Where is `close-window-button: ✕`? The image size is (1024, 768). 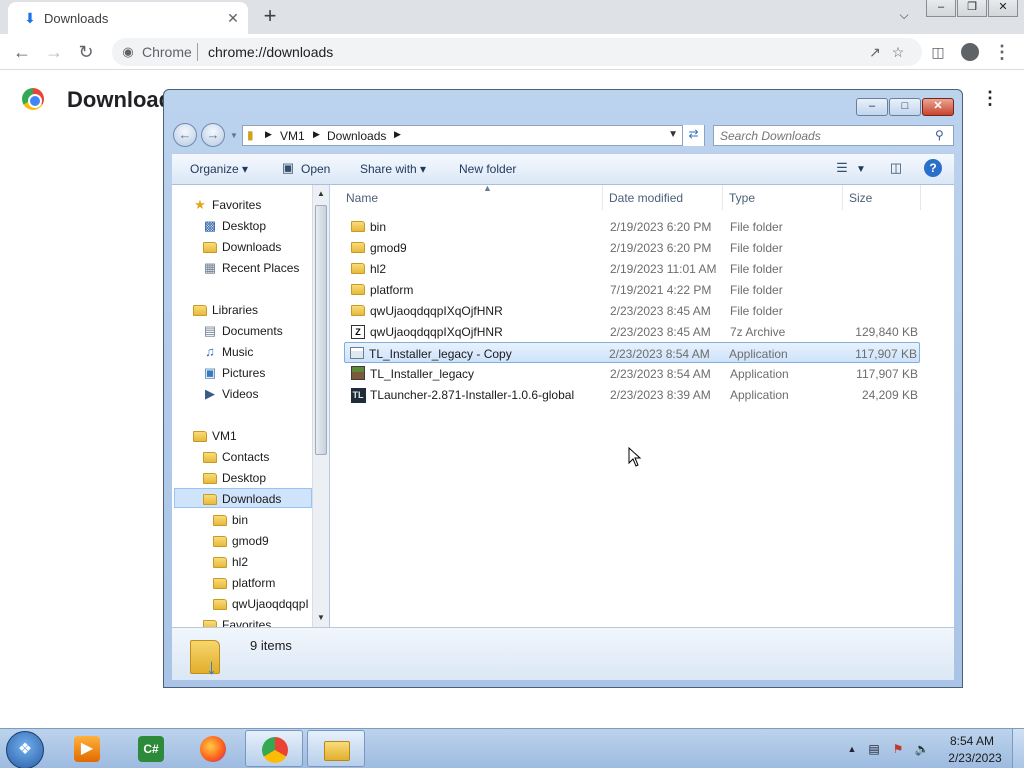 close-window-button: ✕ is located at coordinates (1003, 8).